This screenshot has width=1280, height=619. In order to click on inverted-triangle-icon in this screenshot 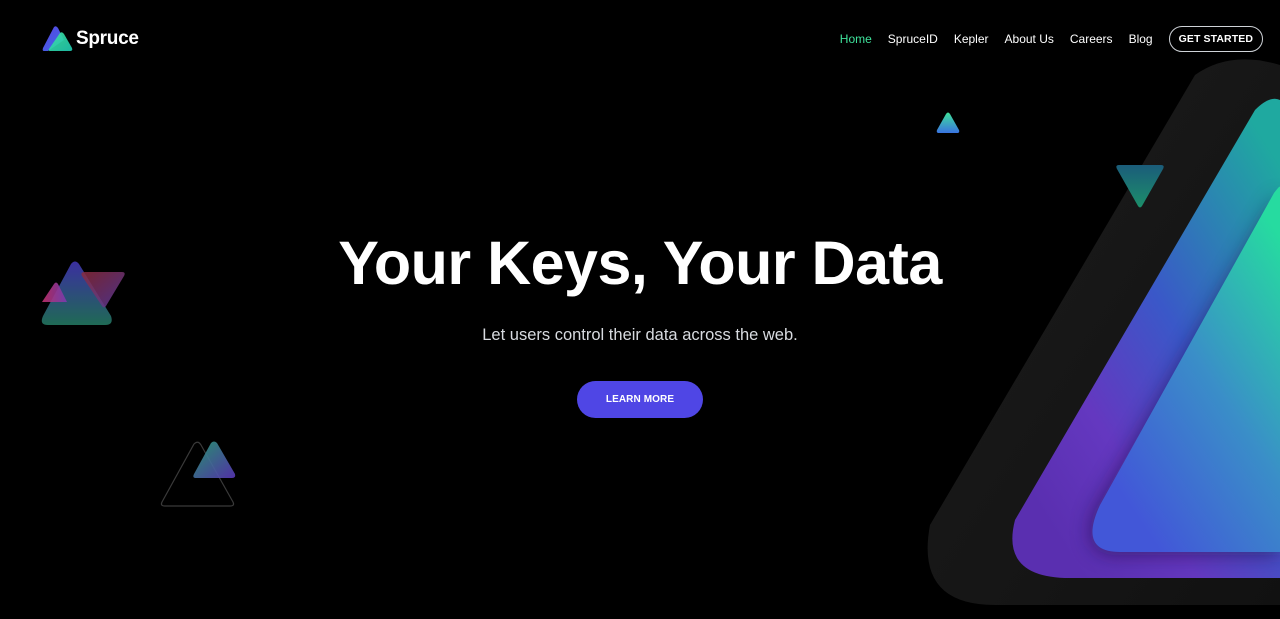, I will do `click(1140, 186)`.